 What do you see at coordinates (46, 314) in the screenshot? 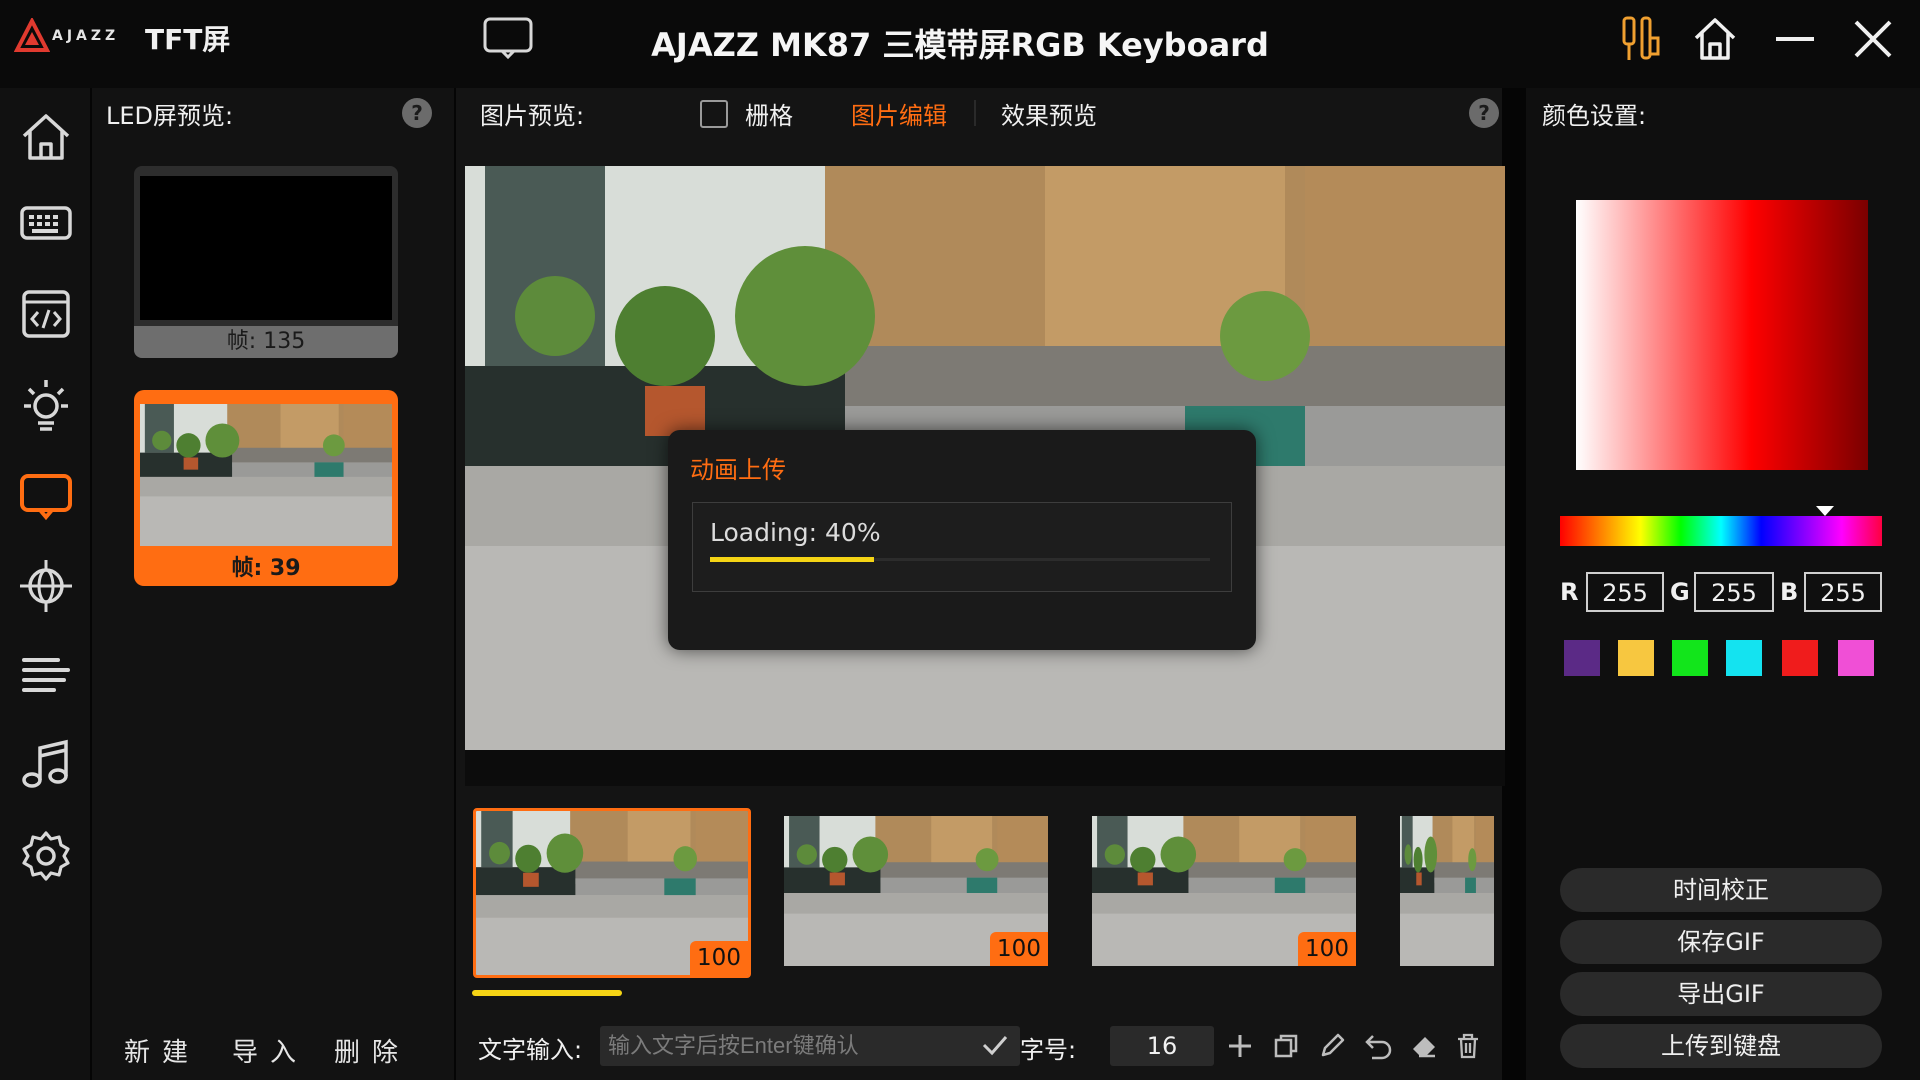
I see `code-icon` at bounding box center [46, 314].